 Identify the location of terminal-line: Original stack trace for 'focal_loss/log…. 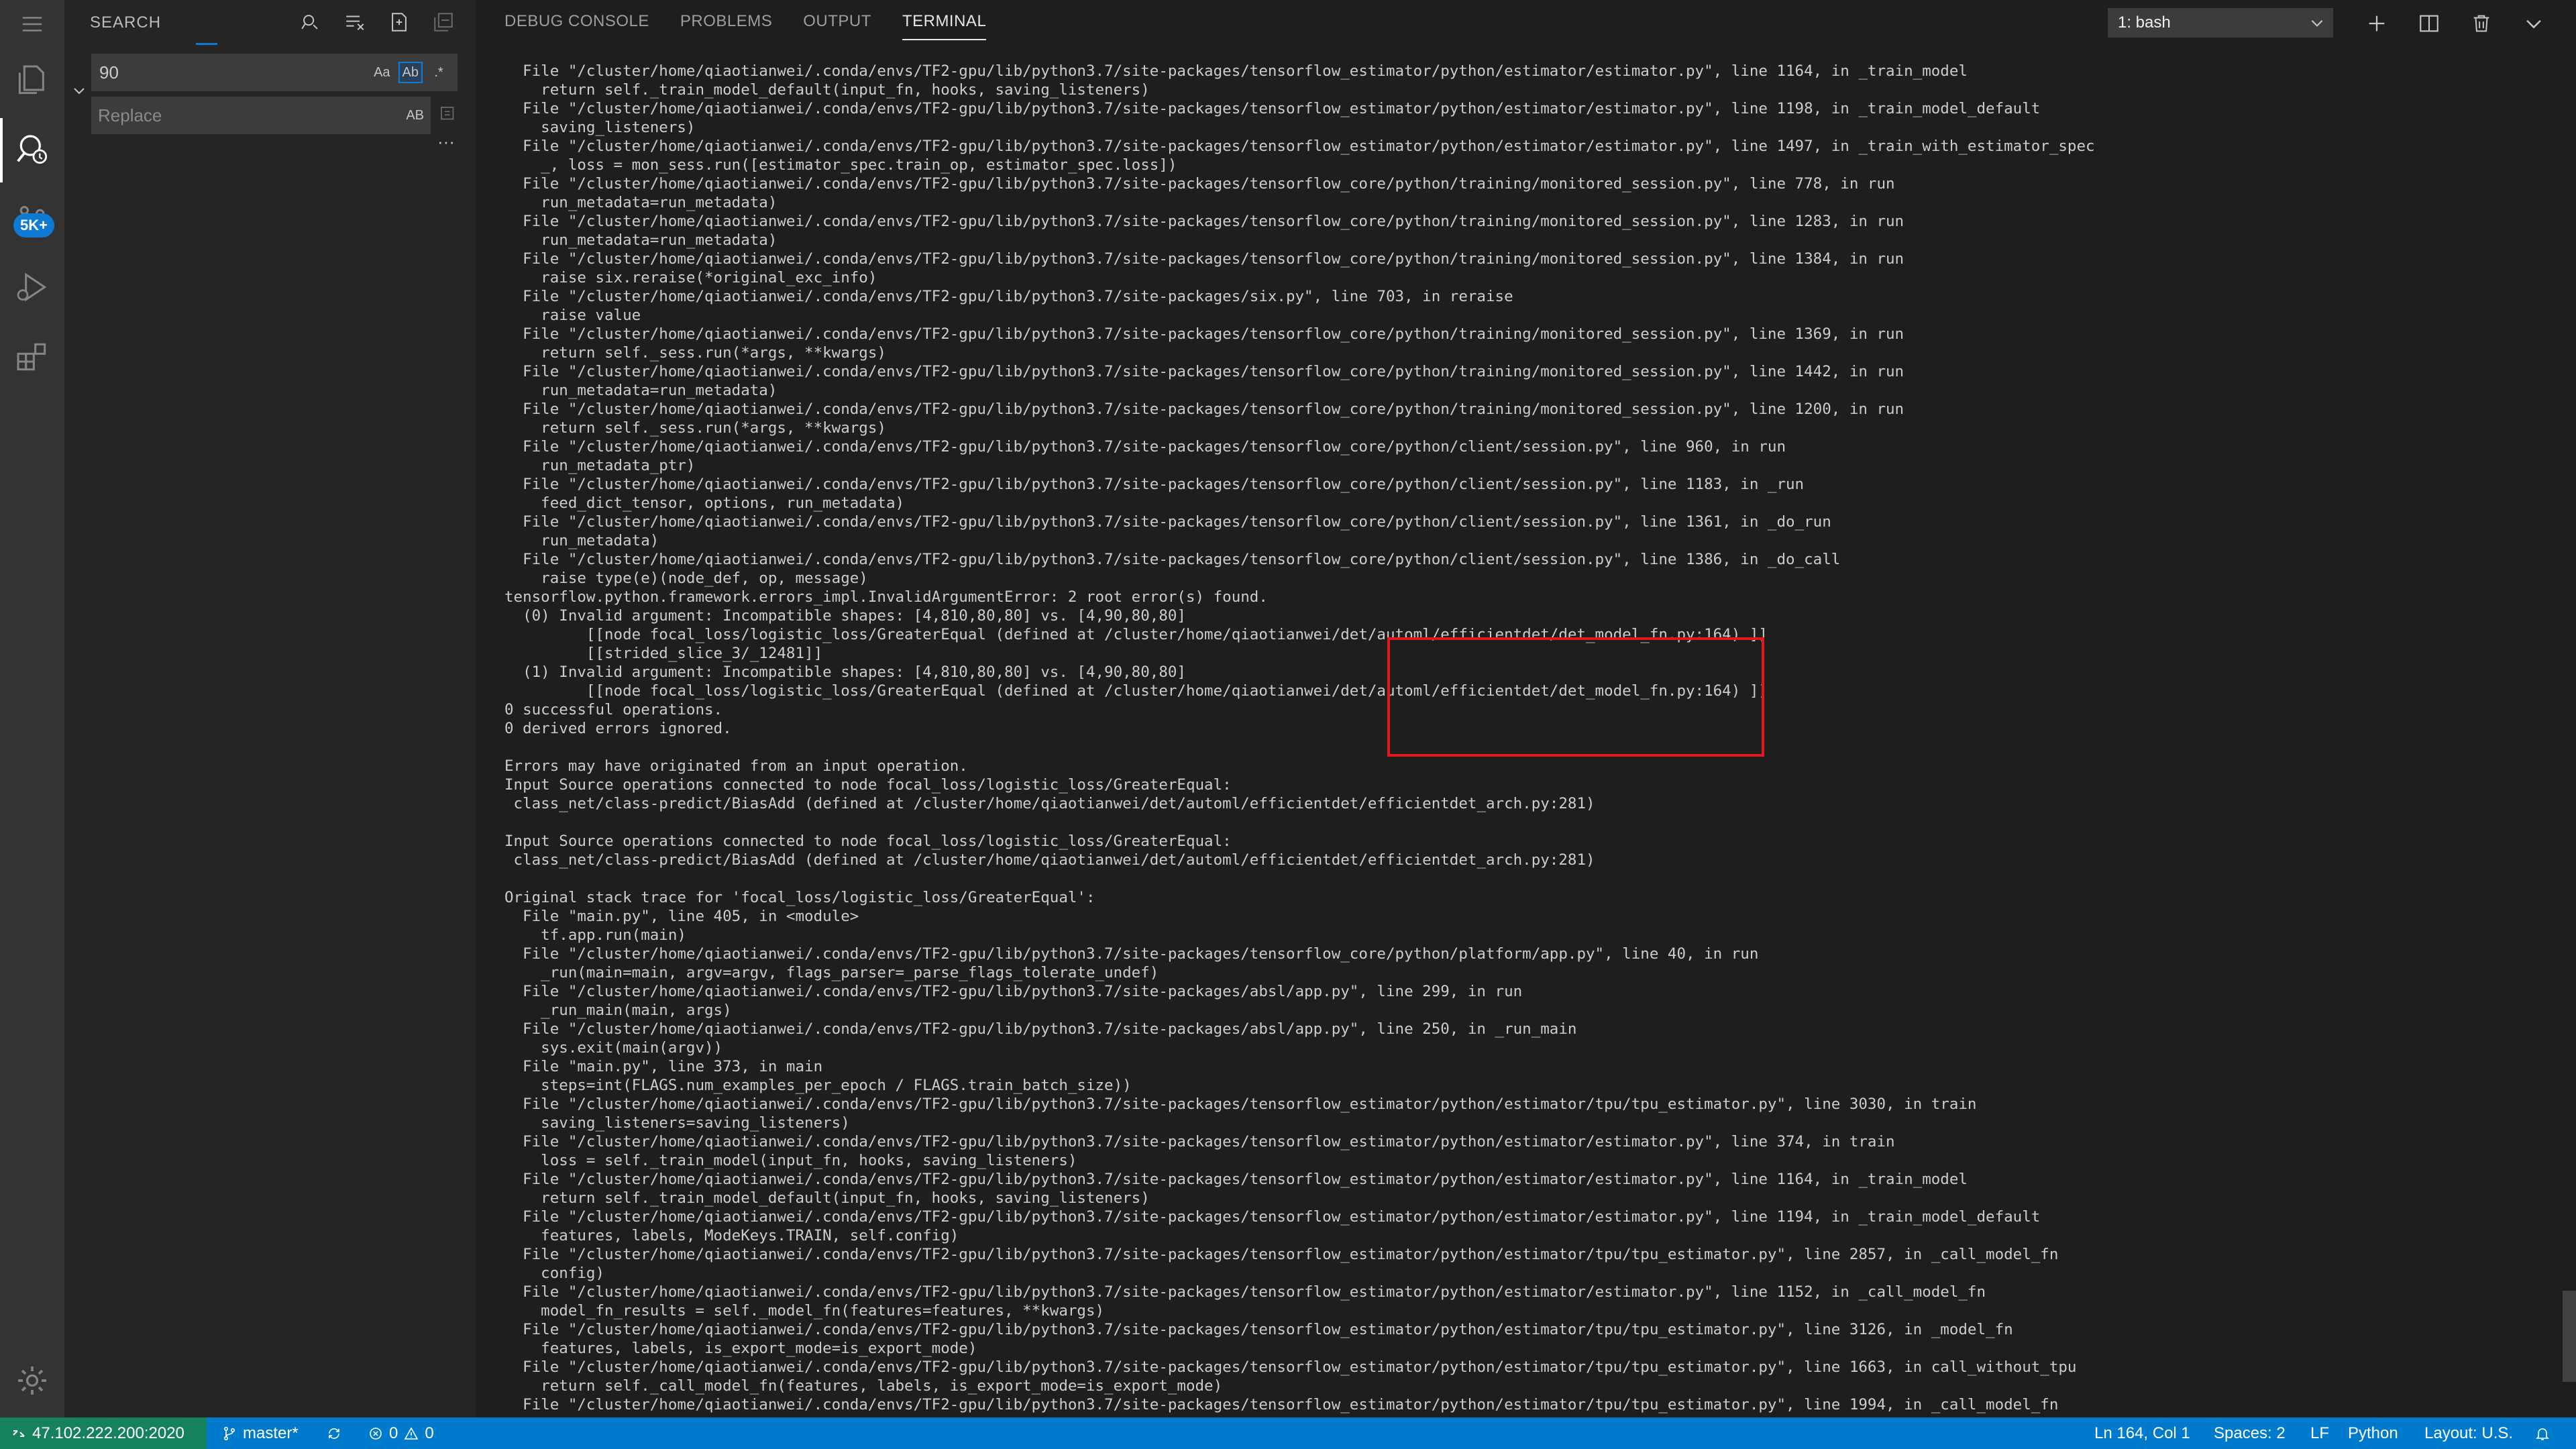
(799, 897).